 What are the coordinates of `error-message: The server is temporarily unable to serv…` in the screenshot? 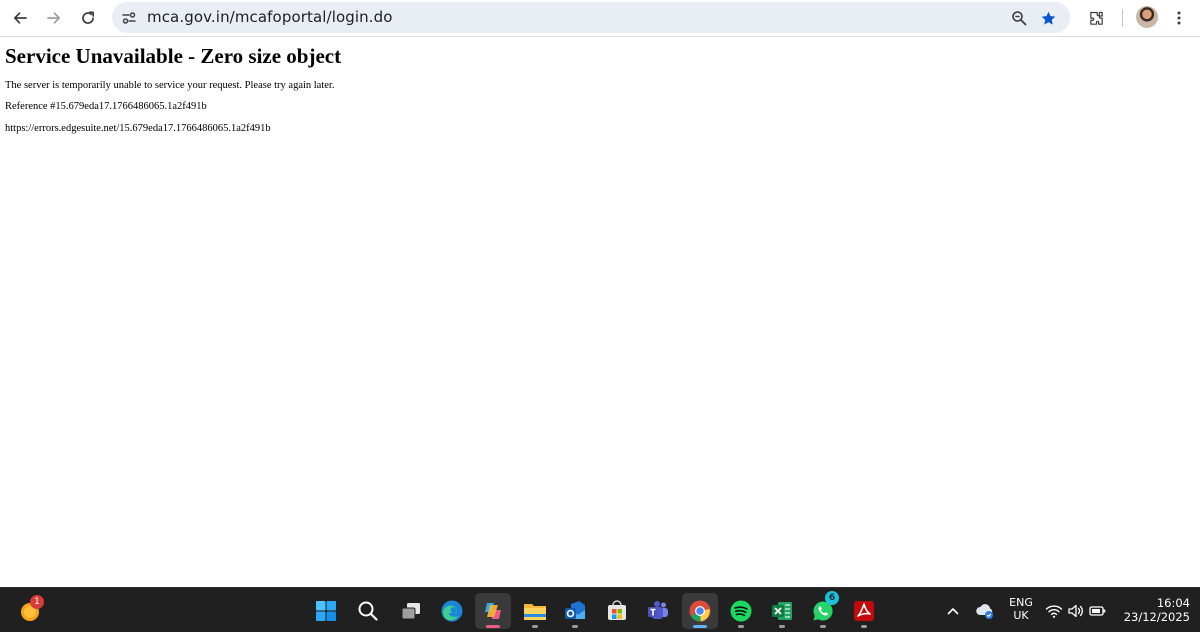 It's located at (170, 85).